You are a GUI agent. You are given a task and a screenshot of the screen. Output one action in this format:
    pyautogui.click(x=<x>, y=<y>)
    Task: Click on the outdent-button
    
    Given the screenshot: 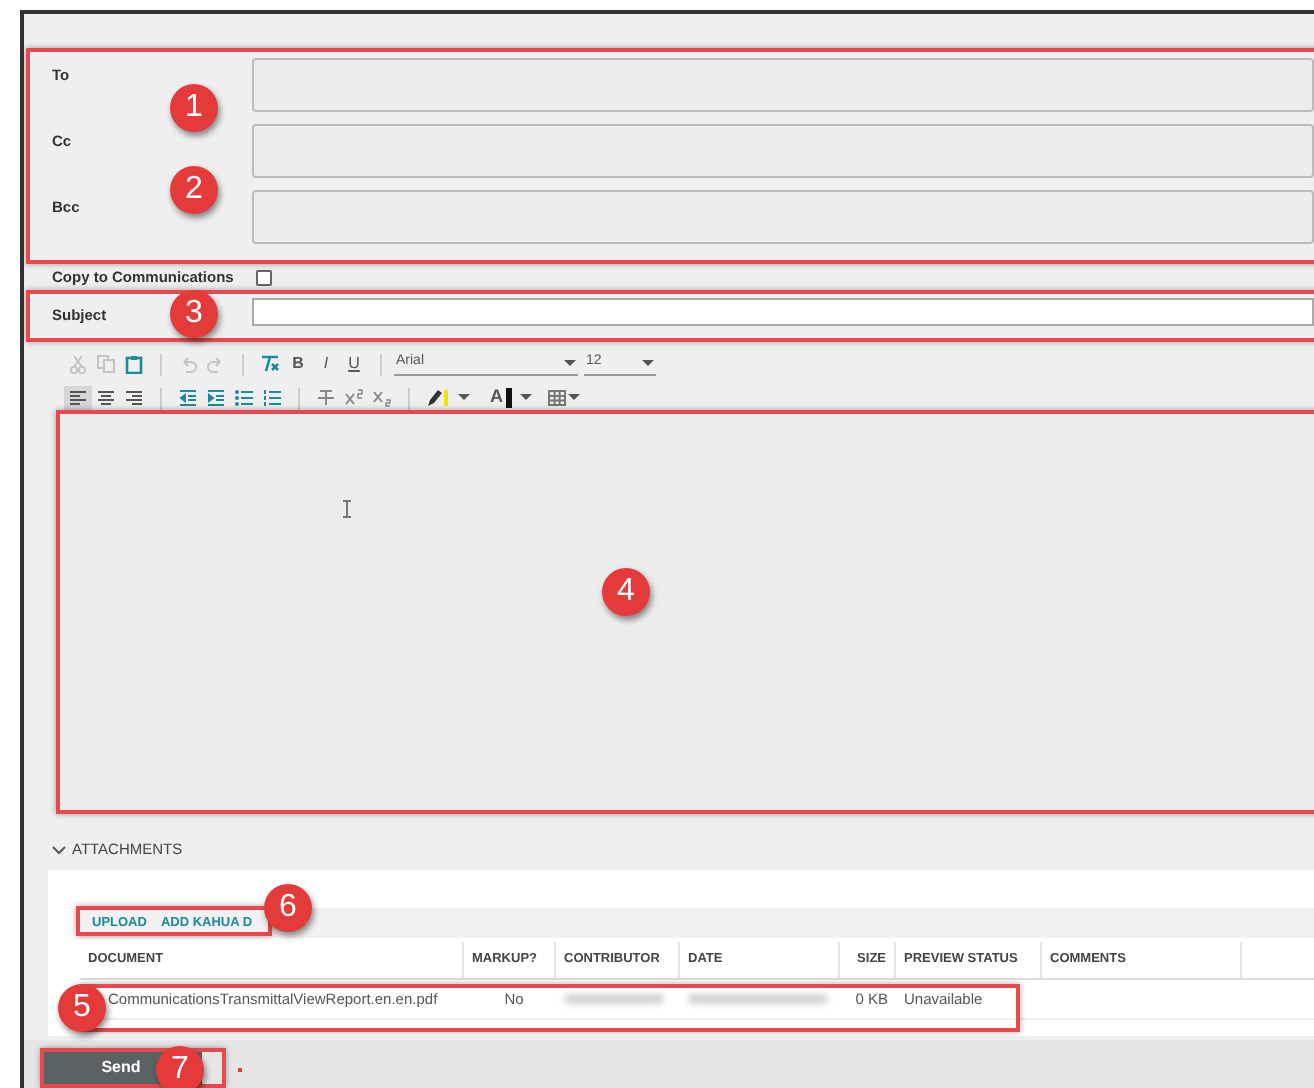 What is the action you would take?
    pyautogui.click(x=188, y=398)
    